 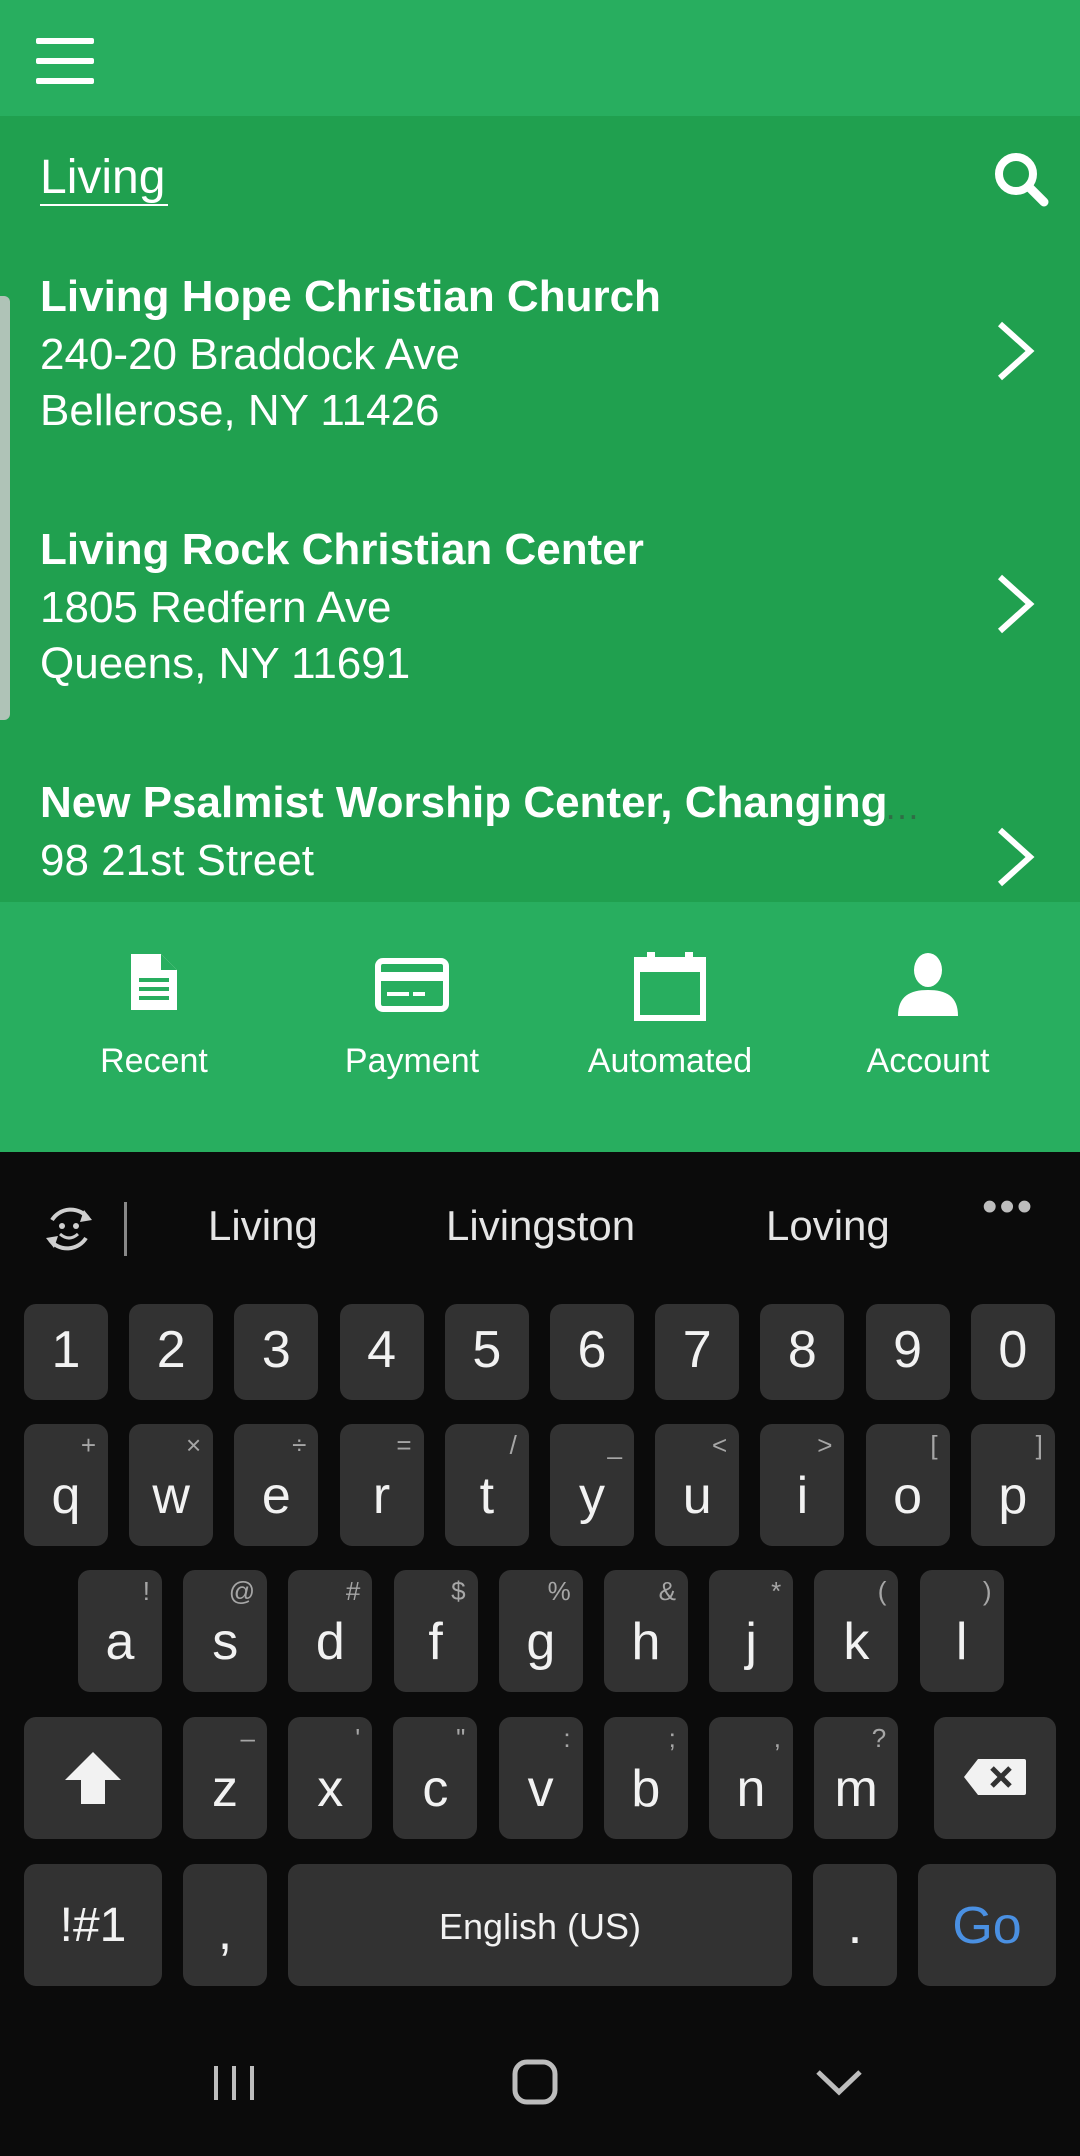 I want to click on comma-key: ,, so click(x=225, y=1925).